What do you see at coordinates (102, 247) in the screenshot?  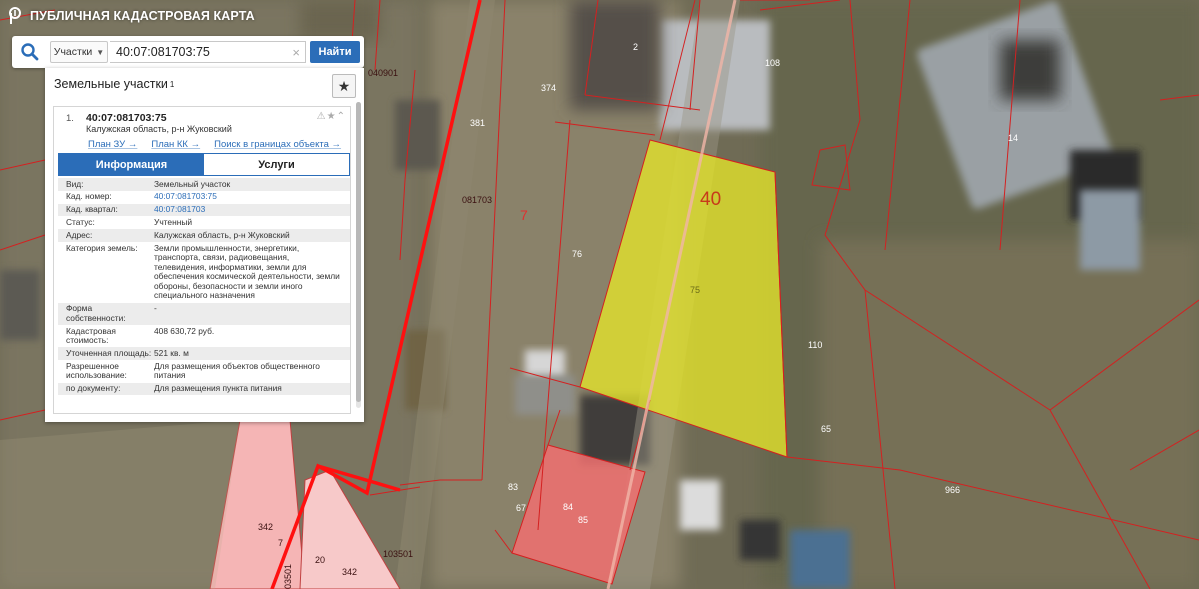 I see `info-key: Категория земель:` at bounding box center [102, 247].